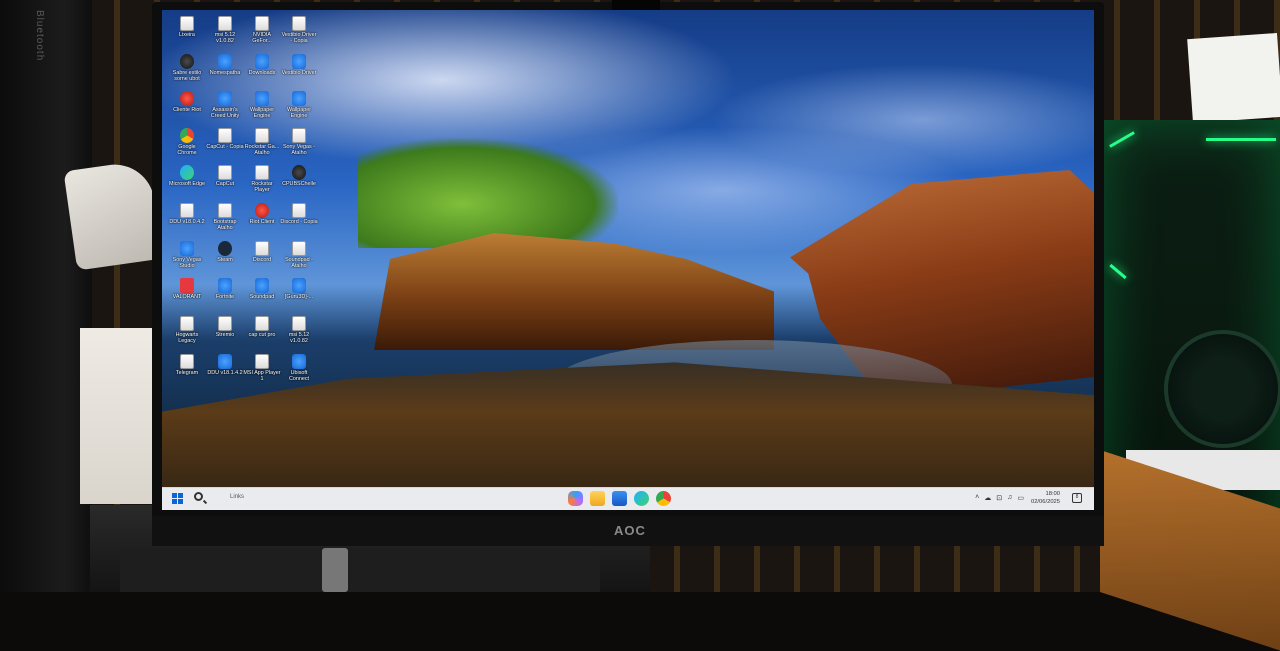  I want to click on desktop-shortcut: Rockstar Player, so click(262, 179).